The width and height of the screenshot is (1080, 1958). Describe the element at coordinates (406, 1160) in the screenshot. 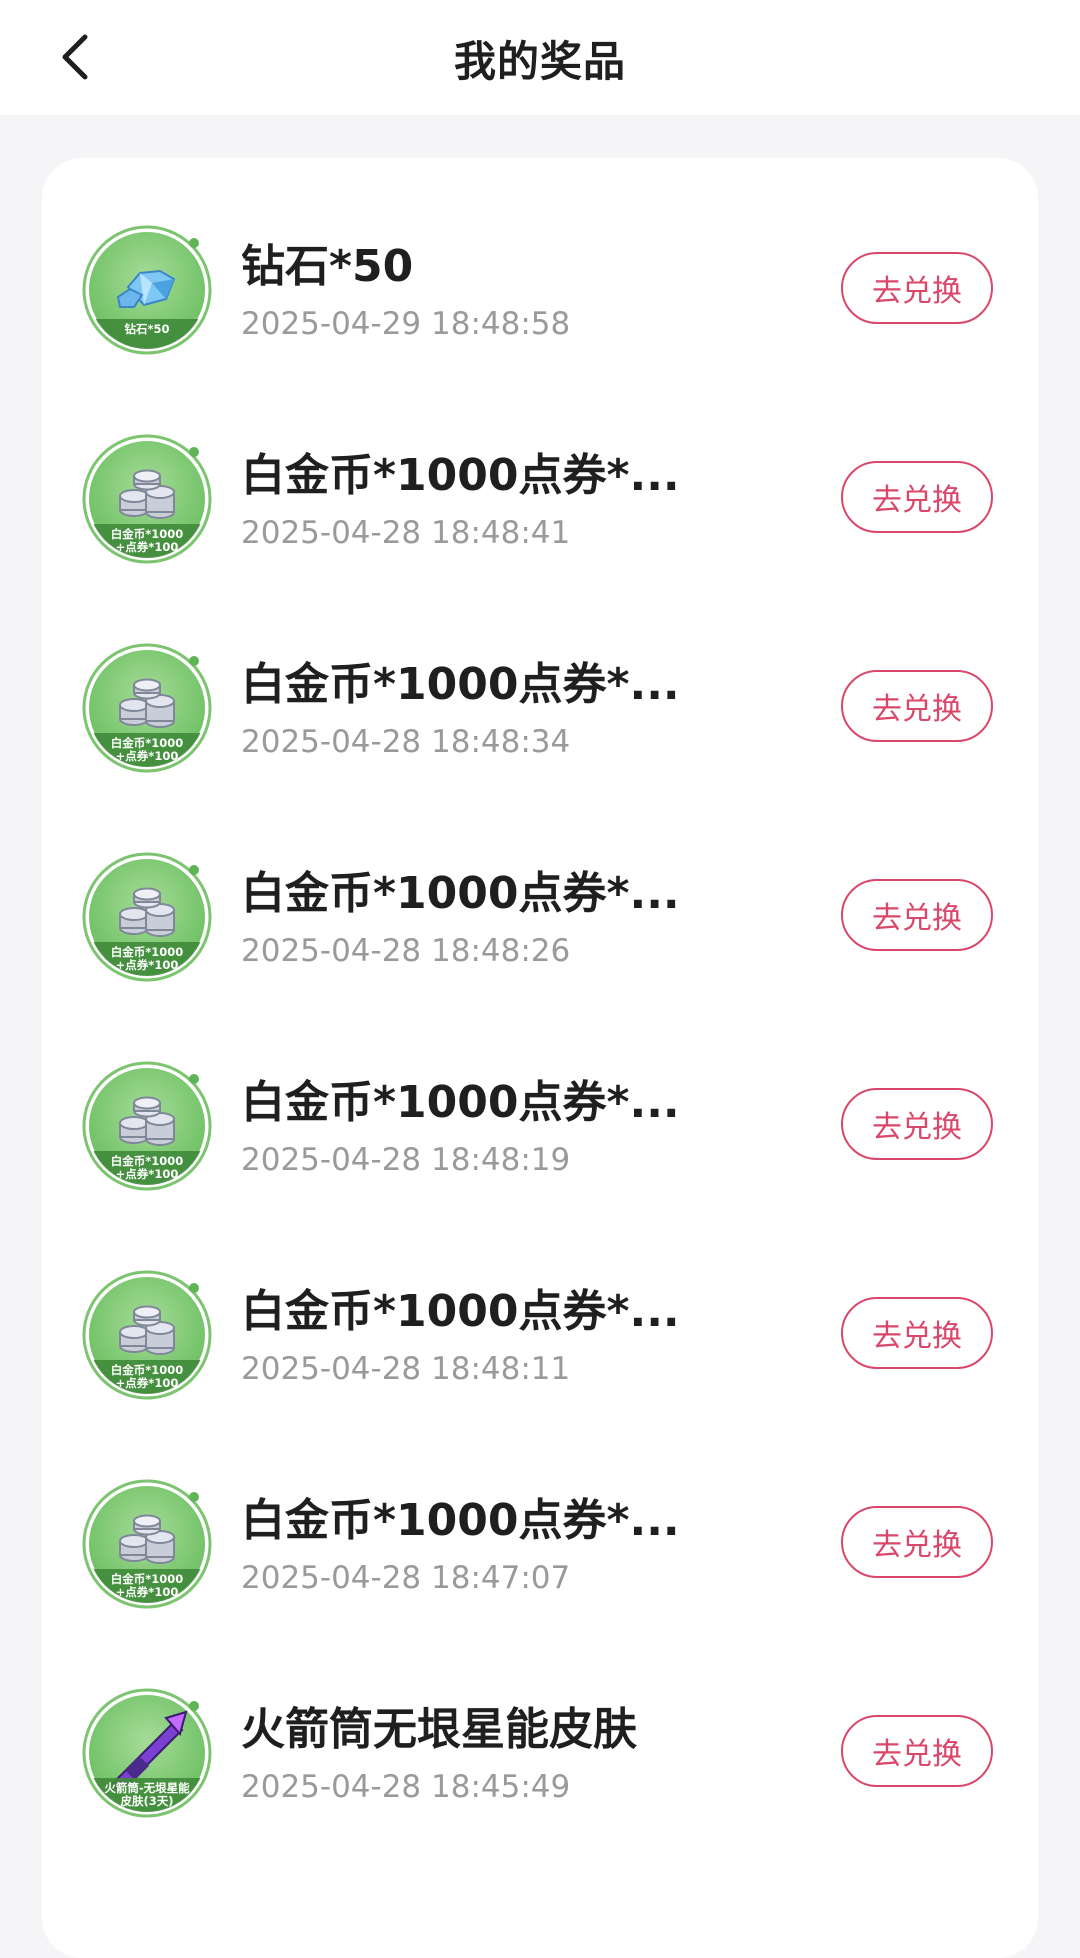

I see `prize-time: 2025-04-28 18:48:19` at that location.